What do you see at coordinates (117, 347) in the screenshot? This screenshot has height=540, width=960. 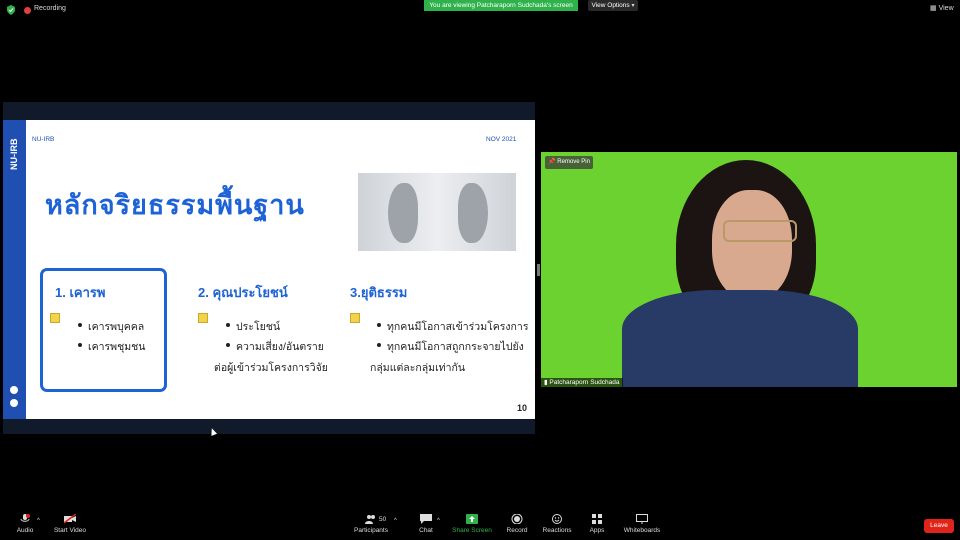 I see `list-item: เคารพชุมชน` at bounding box center [117, 347].